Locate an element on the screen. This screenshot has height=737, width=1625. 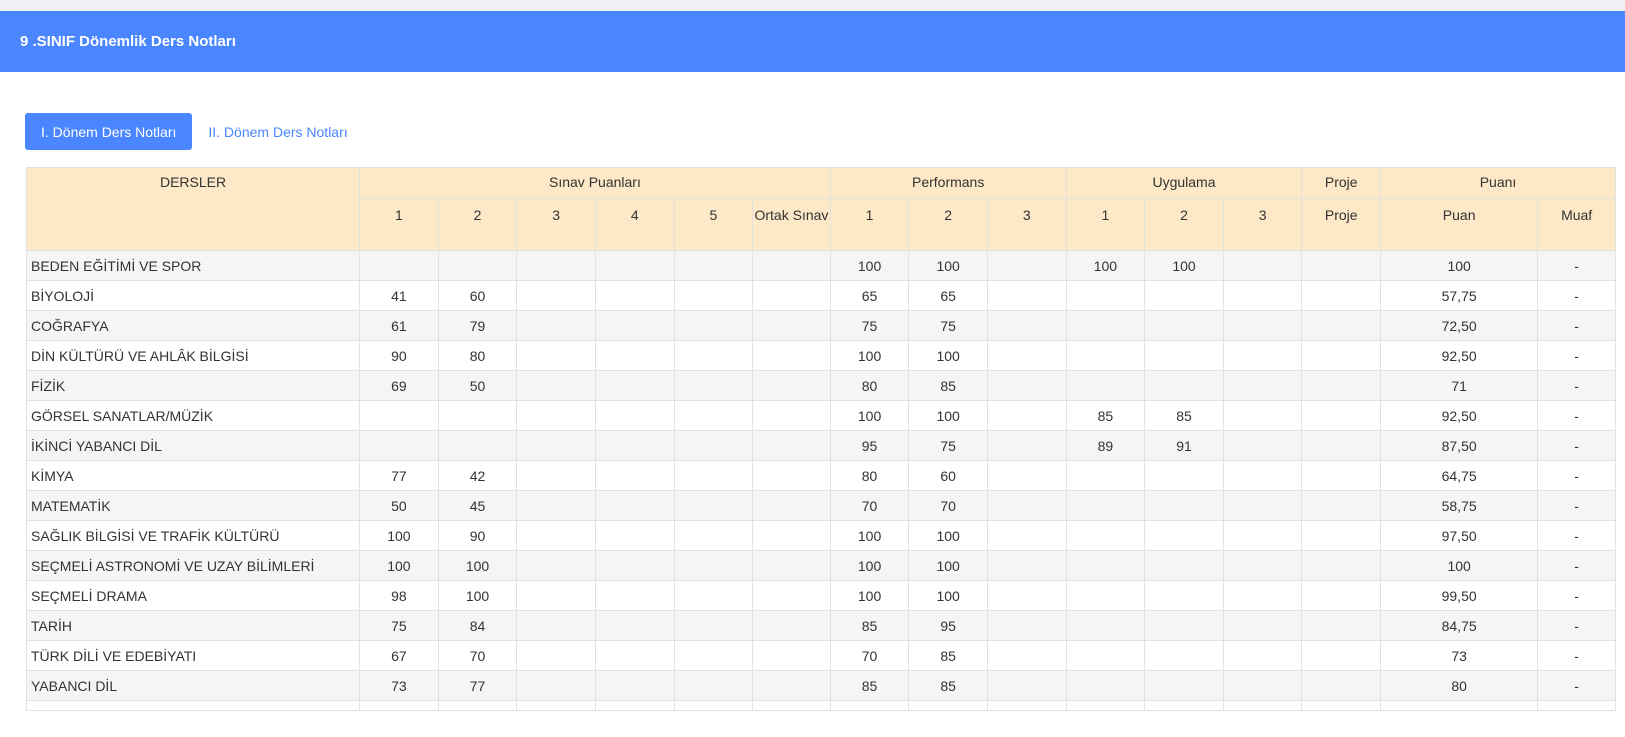
cell-exam-2: 42 is located at coordinates (477, 475).